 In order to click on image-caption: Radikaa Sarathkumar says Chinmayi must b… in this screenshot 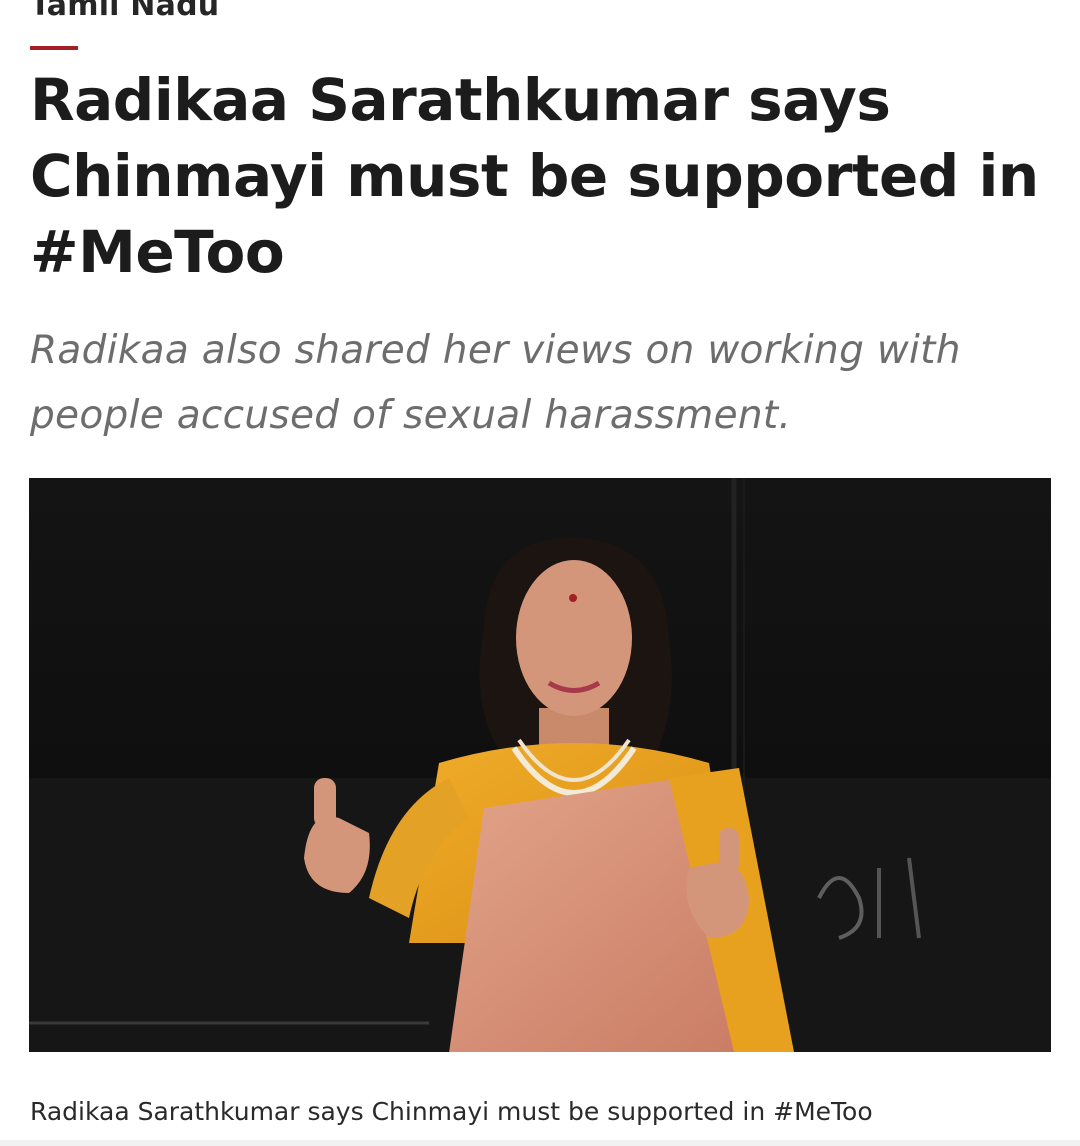, I will do `click(451, 1111)`.